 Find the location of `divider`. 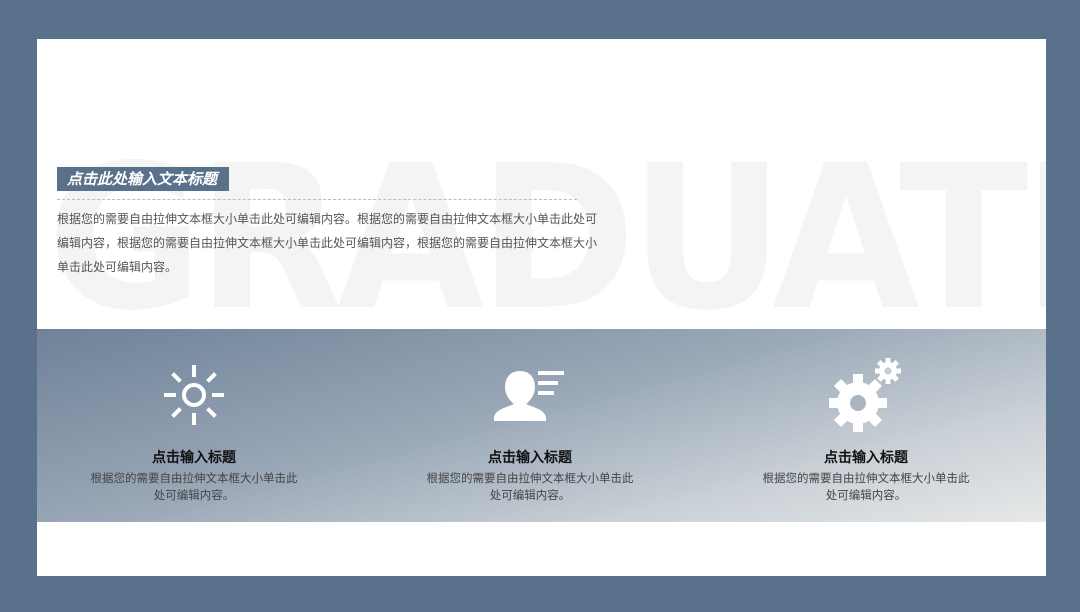

divider is located at coordinates (317, 199).